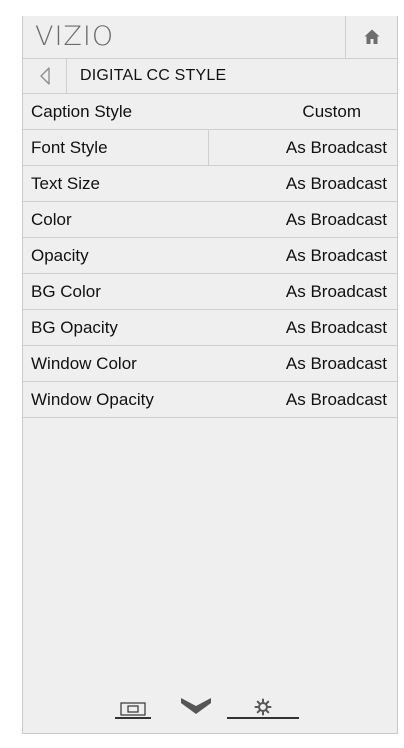 This screenshot has width=404, height=748. Describe the element at coordinates (133, 709) in the screenshot. I see `picture-icon` at that location.